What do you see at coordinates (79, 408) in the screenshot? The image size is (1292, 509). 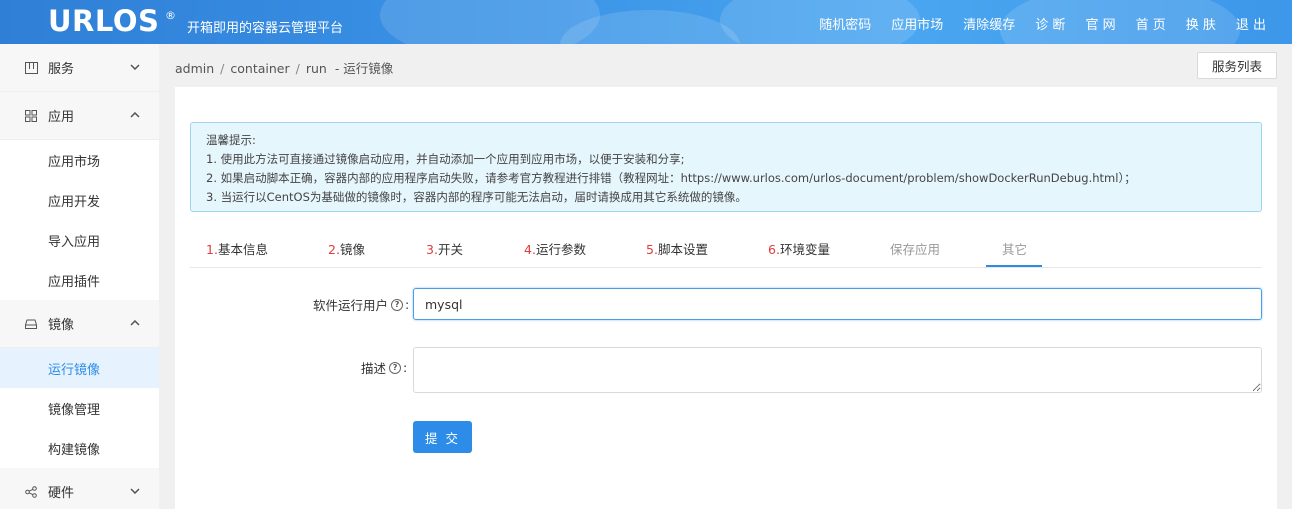 I see `sidebar-item-image-manage: 镜像管理` at bounding box center [79, 408].